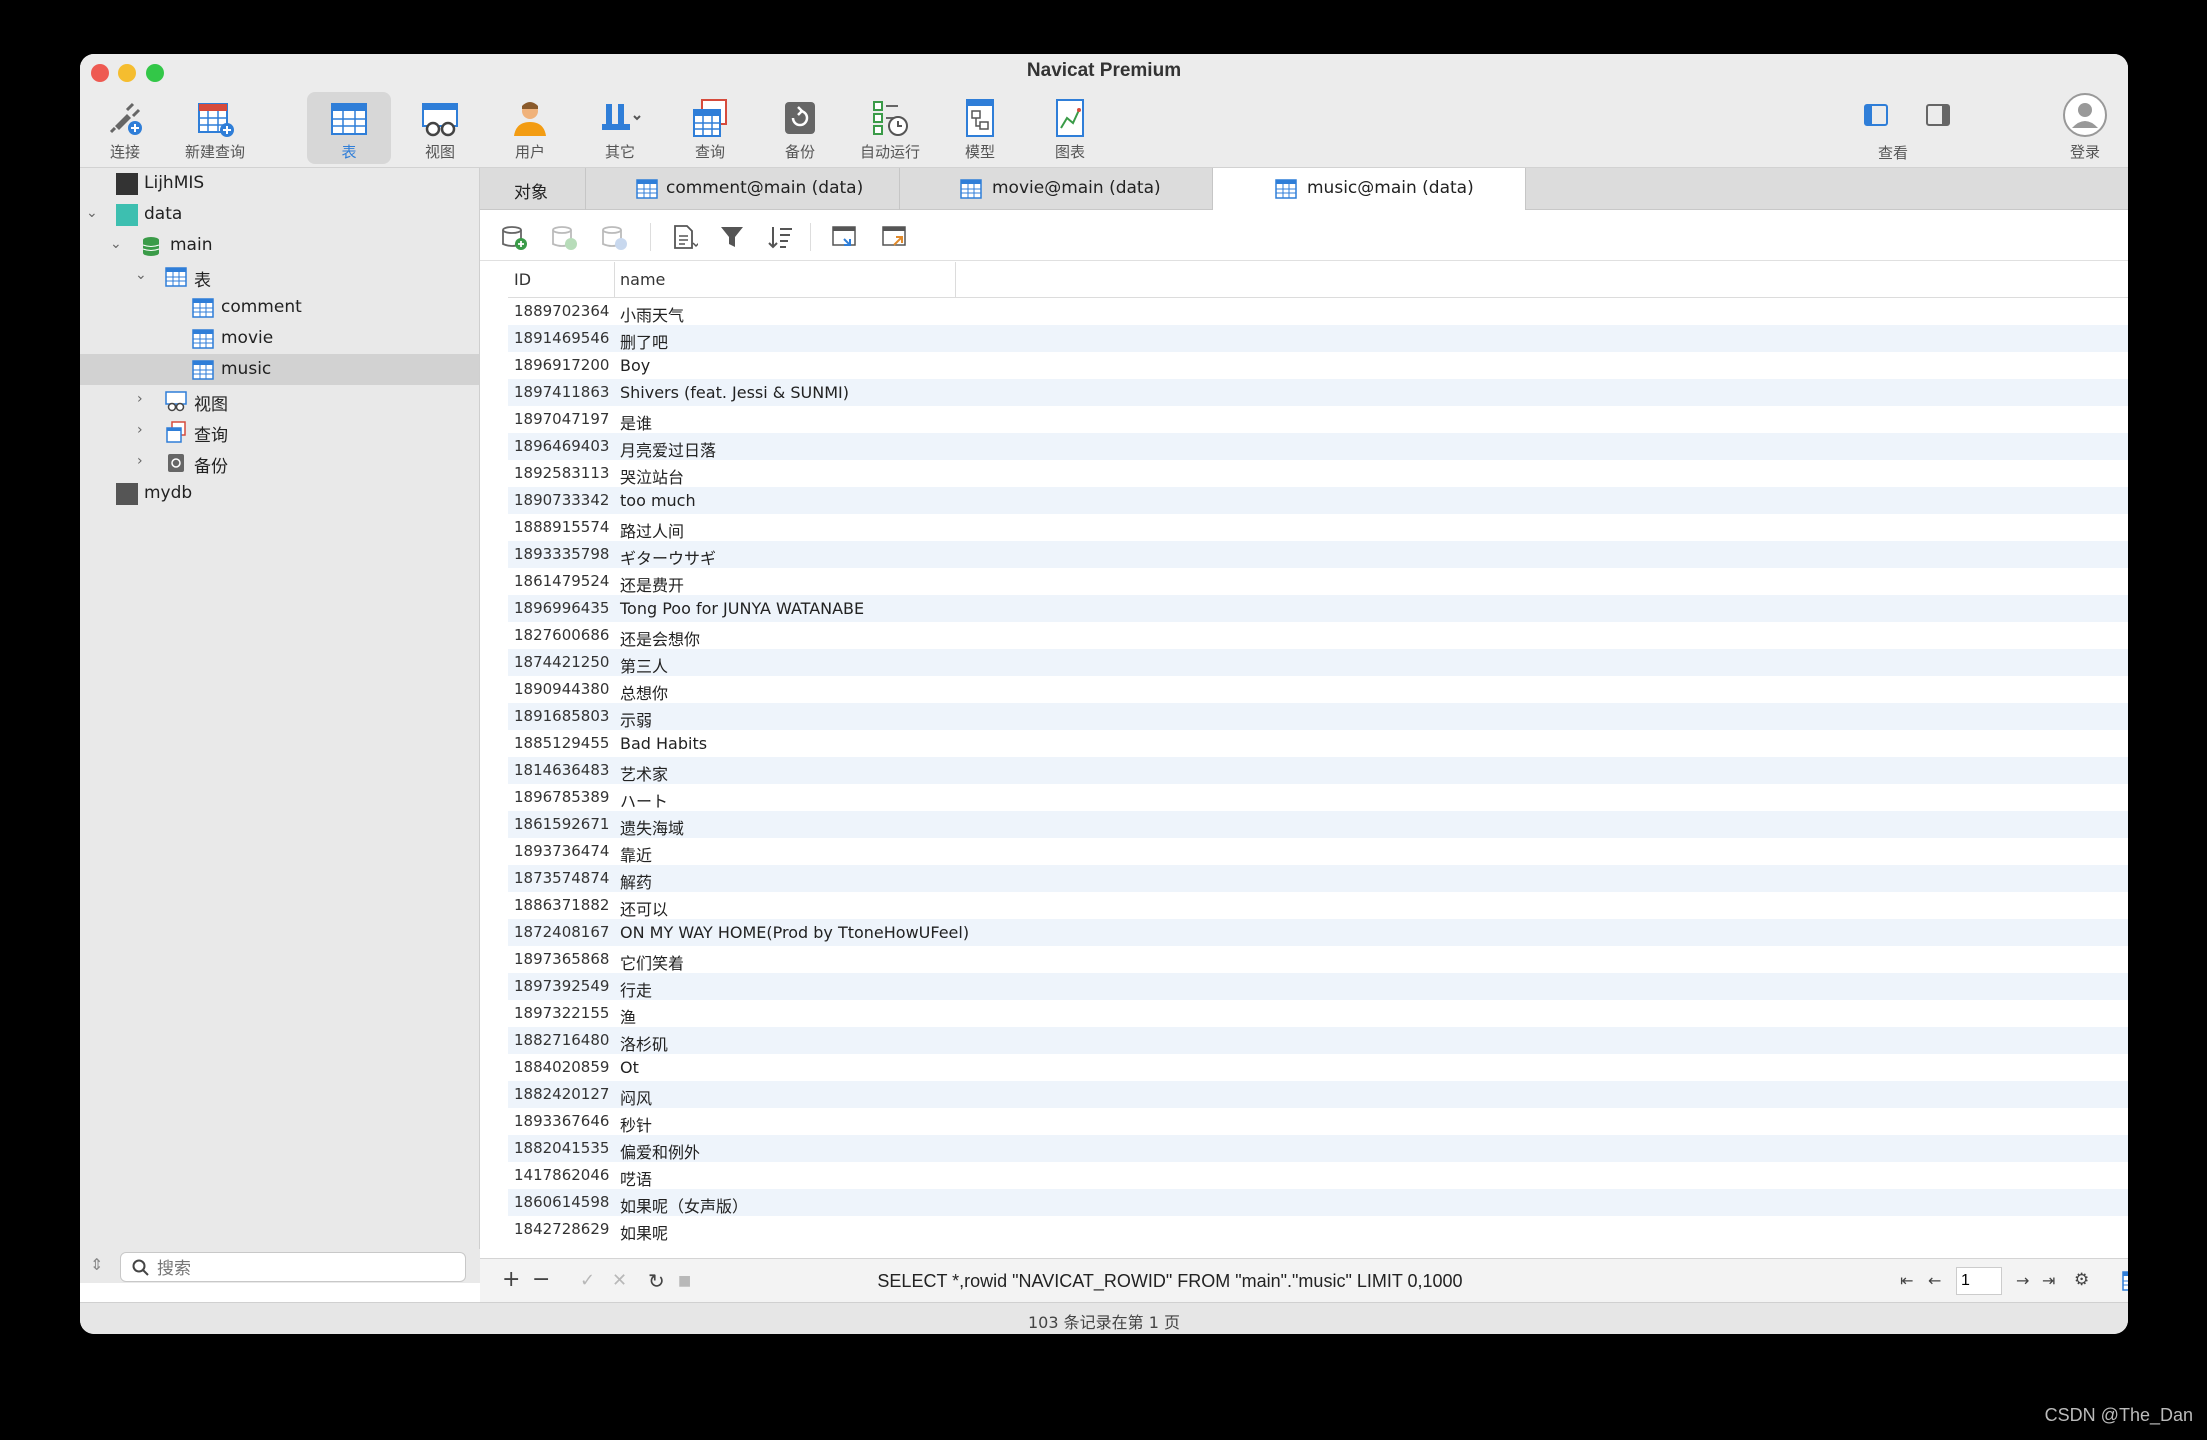  I want to click on text-export-icon, so click(684, 237).